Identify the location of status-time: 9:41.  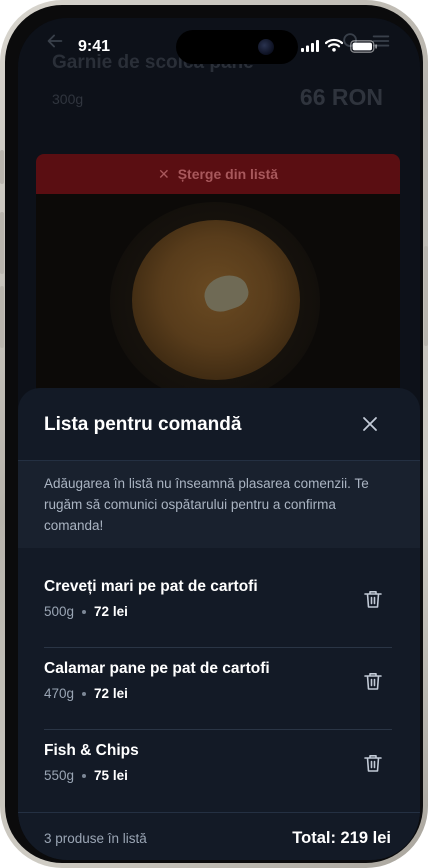
(94, 46).